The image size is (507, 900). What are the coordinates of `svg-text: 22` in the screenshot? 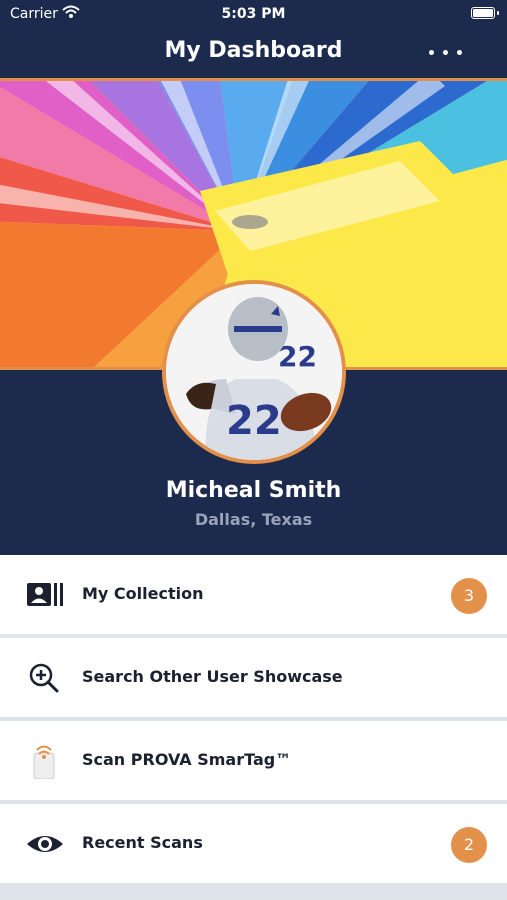 It's located at (254, 421).